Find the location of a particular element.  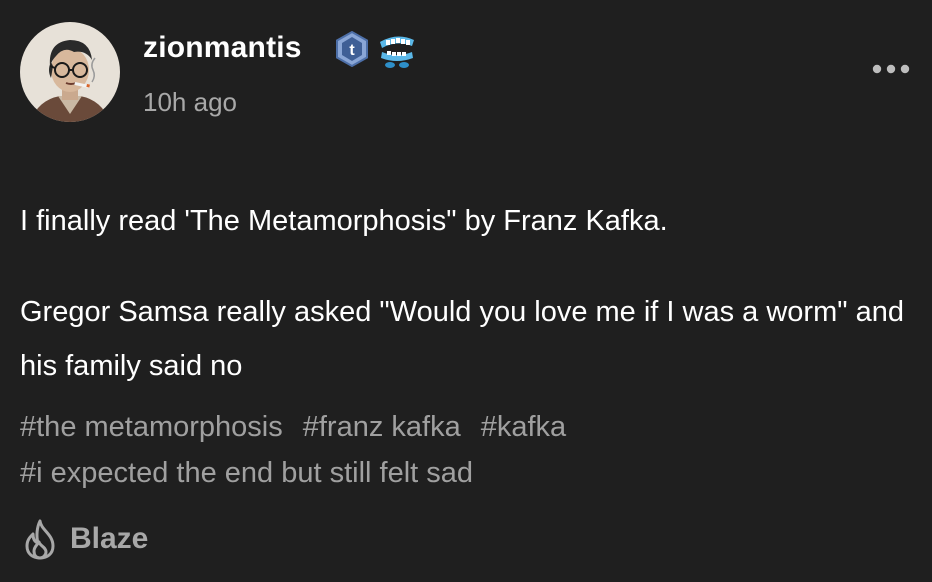

username: zionmantis is located at coordinates (222, 48).